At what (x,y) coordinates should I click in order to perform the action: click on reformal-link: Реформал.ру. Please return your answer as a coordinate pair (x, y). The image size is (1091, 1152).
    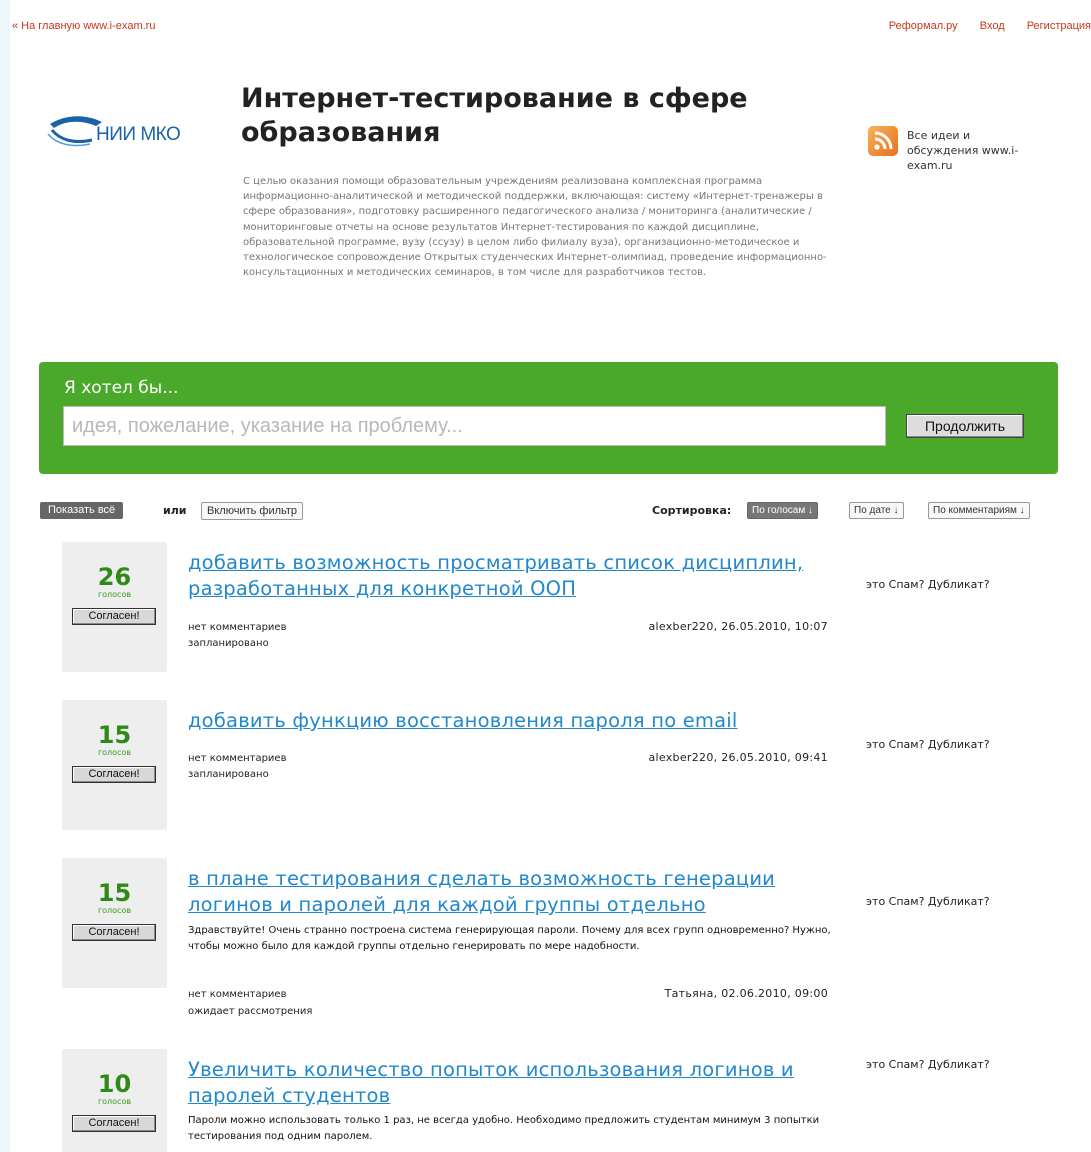
    Looking at the image, I should click on (923, 26).